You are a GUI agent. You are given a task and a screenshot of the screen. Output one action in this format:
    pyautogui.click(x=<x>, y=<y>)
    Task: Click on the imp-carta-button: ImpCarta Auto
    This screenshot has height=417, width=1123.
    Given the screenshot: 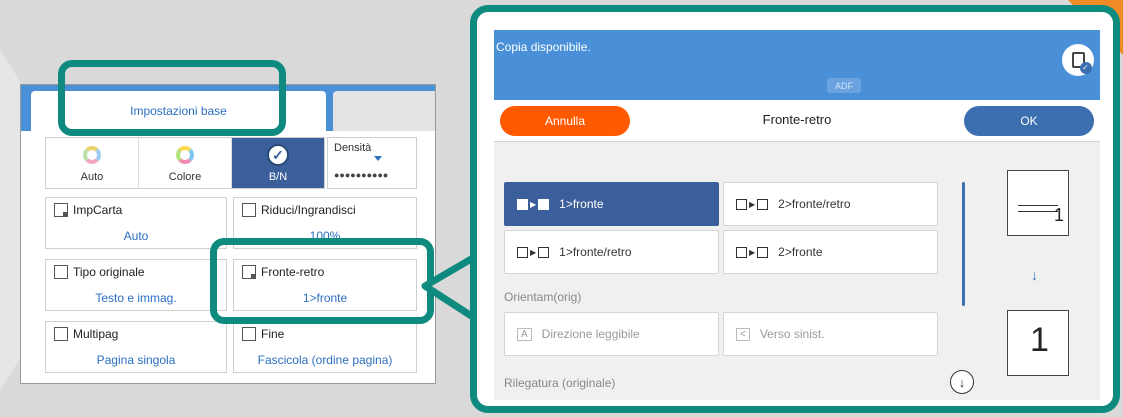 What is the action you would take?
    pyautogui.click(x=136, y=223)
    